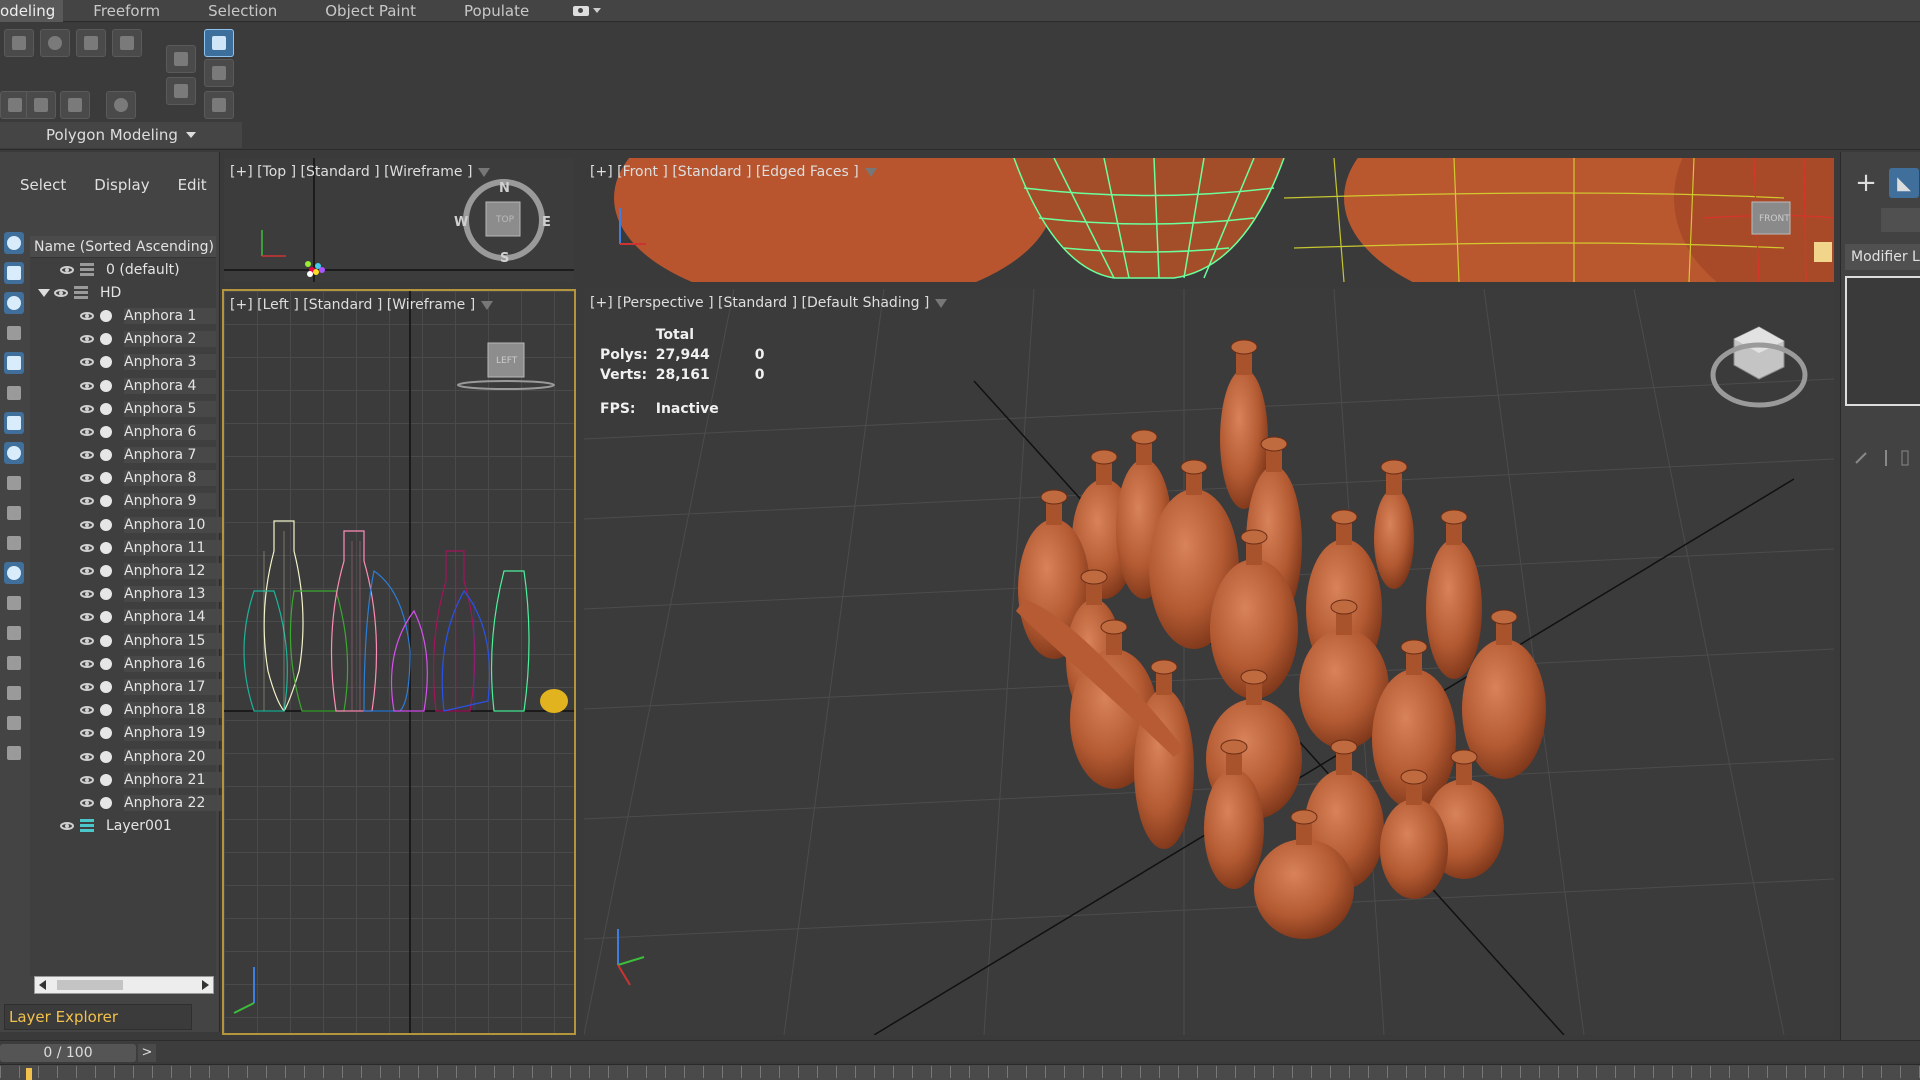 The width and height of the screenshot is (1920, 1080). What do you see at coordinates (577, 10) in the screenshot?
I see `ribbon-display-dropdown` at bounding box center [577, 10].